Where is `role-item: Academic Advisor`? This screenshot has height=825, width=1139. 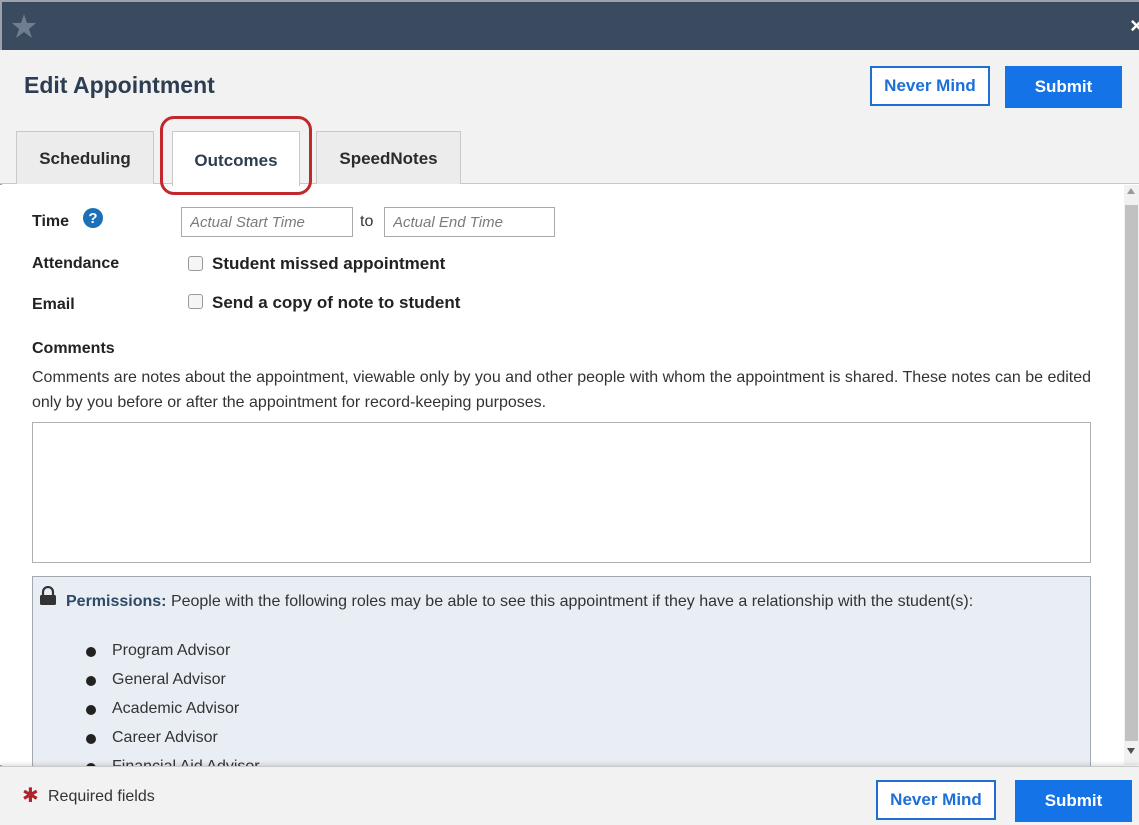 role-item: Academic Advisor is located at coordinates (176, 708).